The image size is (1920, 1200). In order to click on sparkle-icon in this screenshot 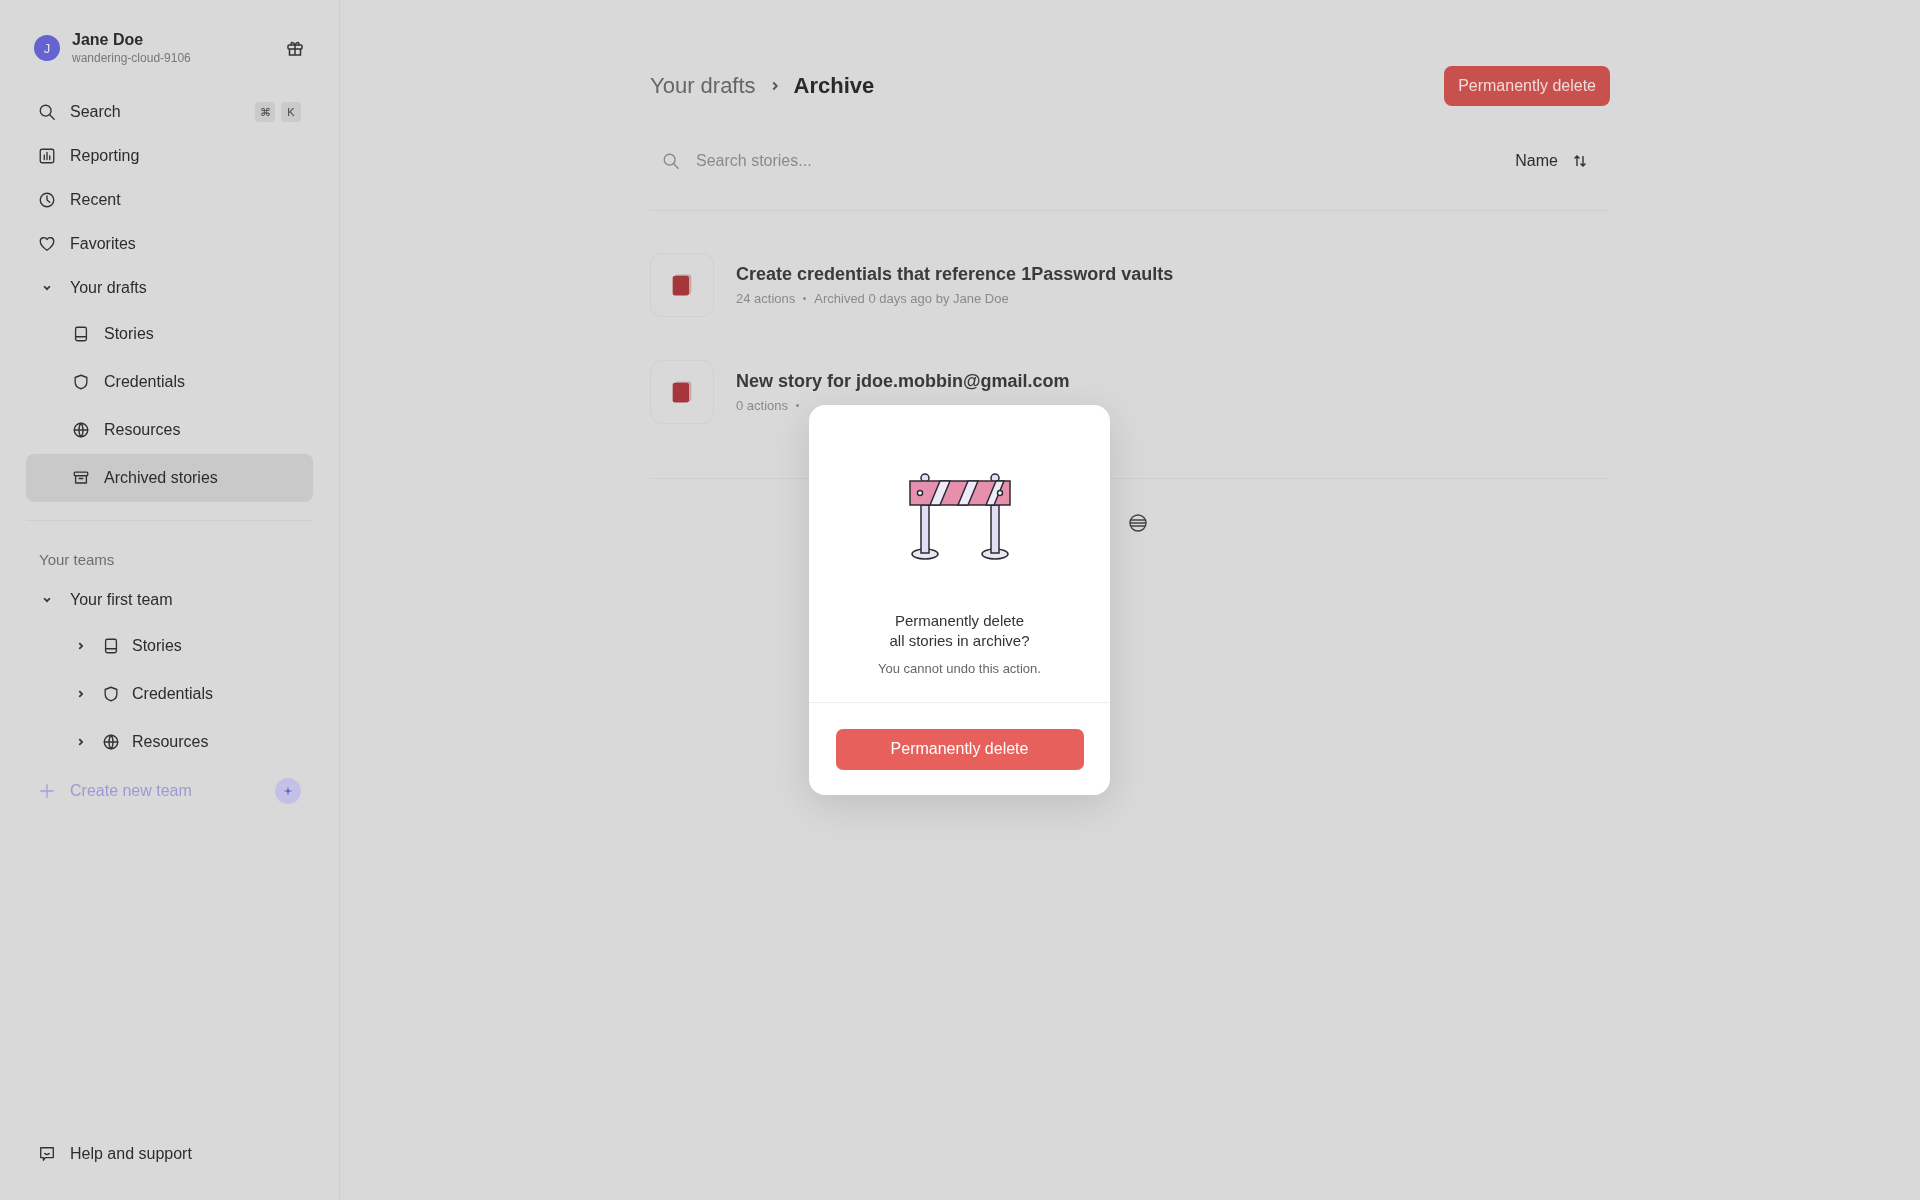, I will do `click(288, 791)`.